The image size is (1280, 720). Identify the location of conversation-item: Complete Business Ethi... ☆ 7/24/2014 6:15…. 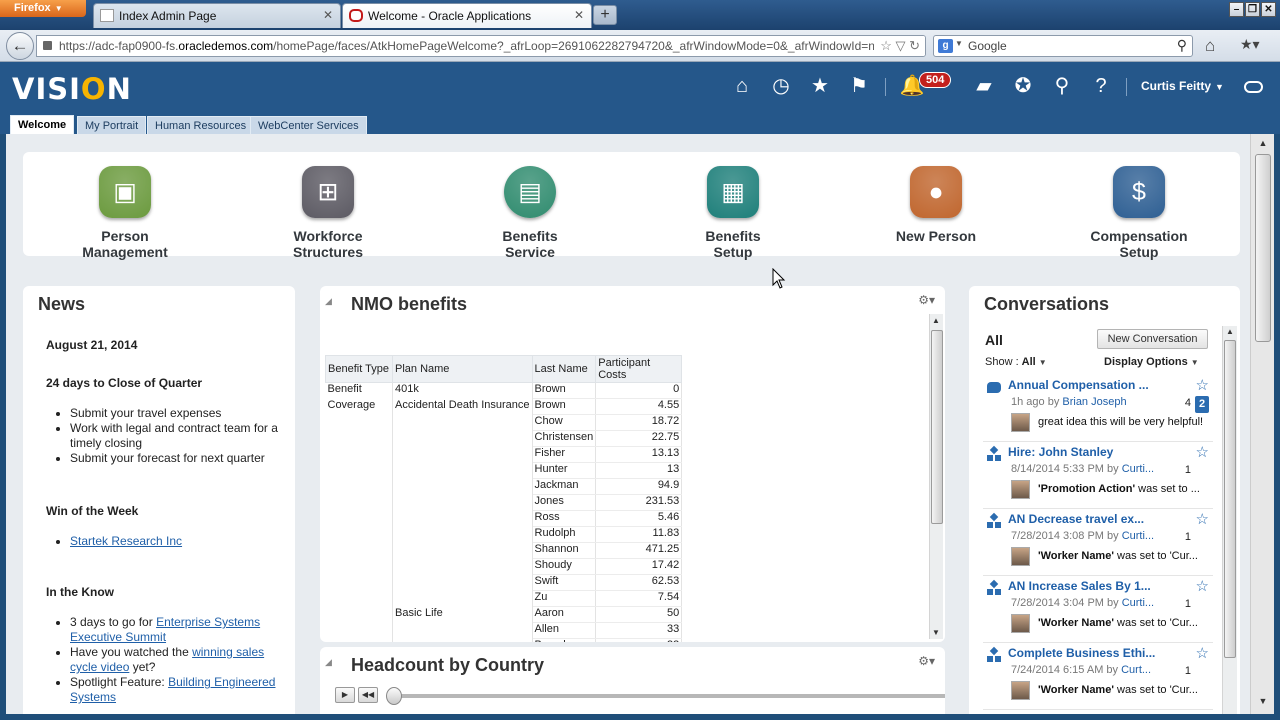
(1098, 677).